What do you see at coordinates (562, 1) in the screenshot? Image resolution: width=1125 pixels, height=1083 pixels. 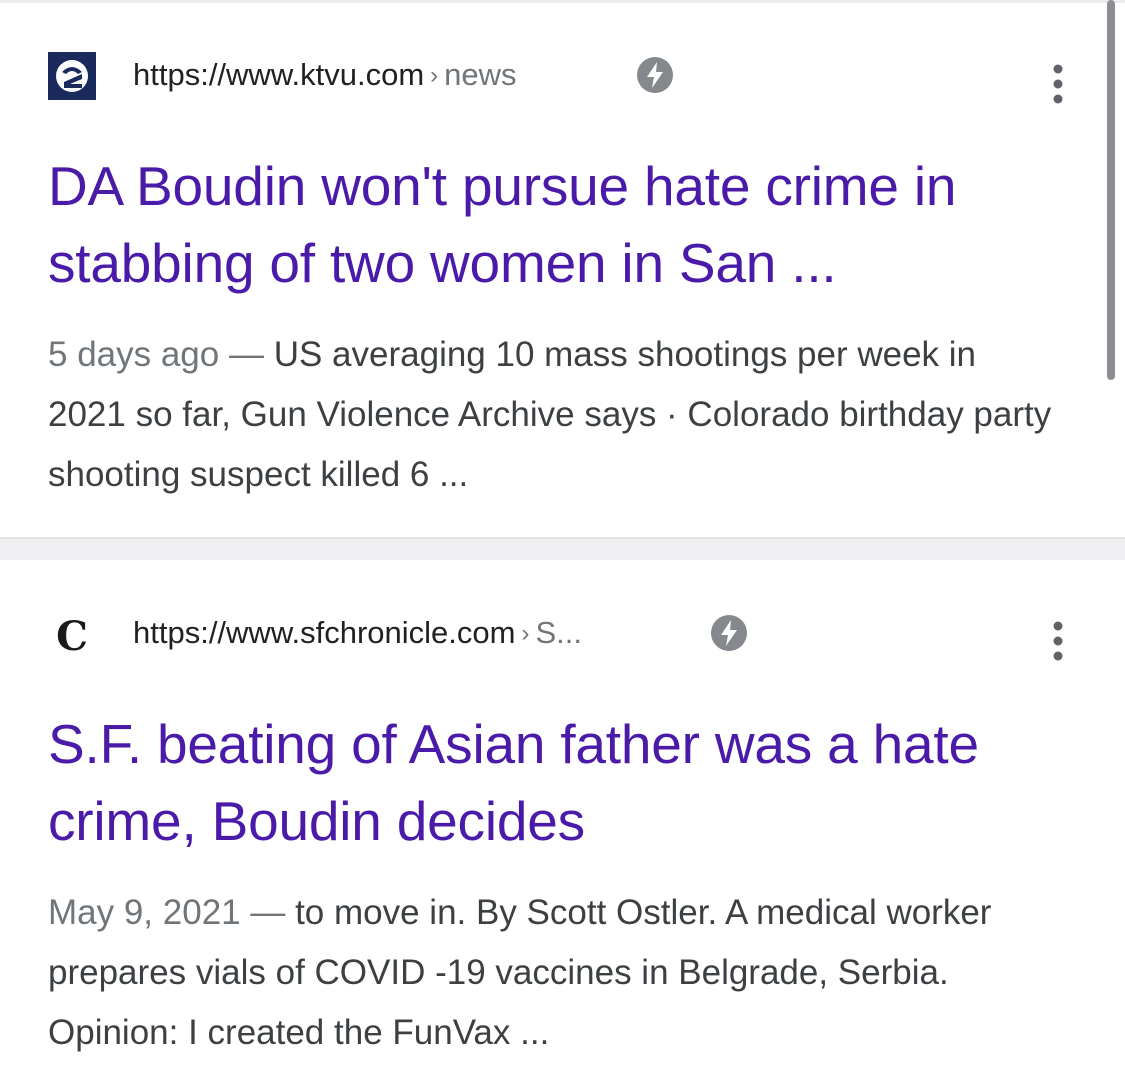 I see `top-divider` at bounding box center [562, 1].